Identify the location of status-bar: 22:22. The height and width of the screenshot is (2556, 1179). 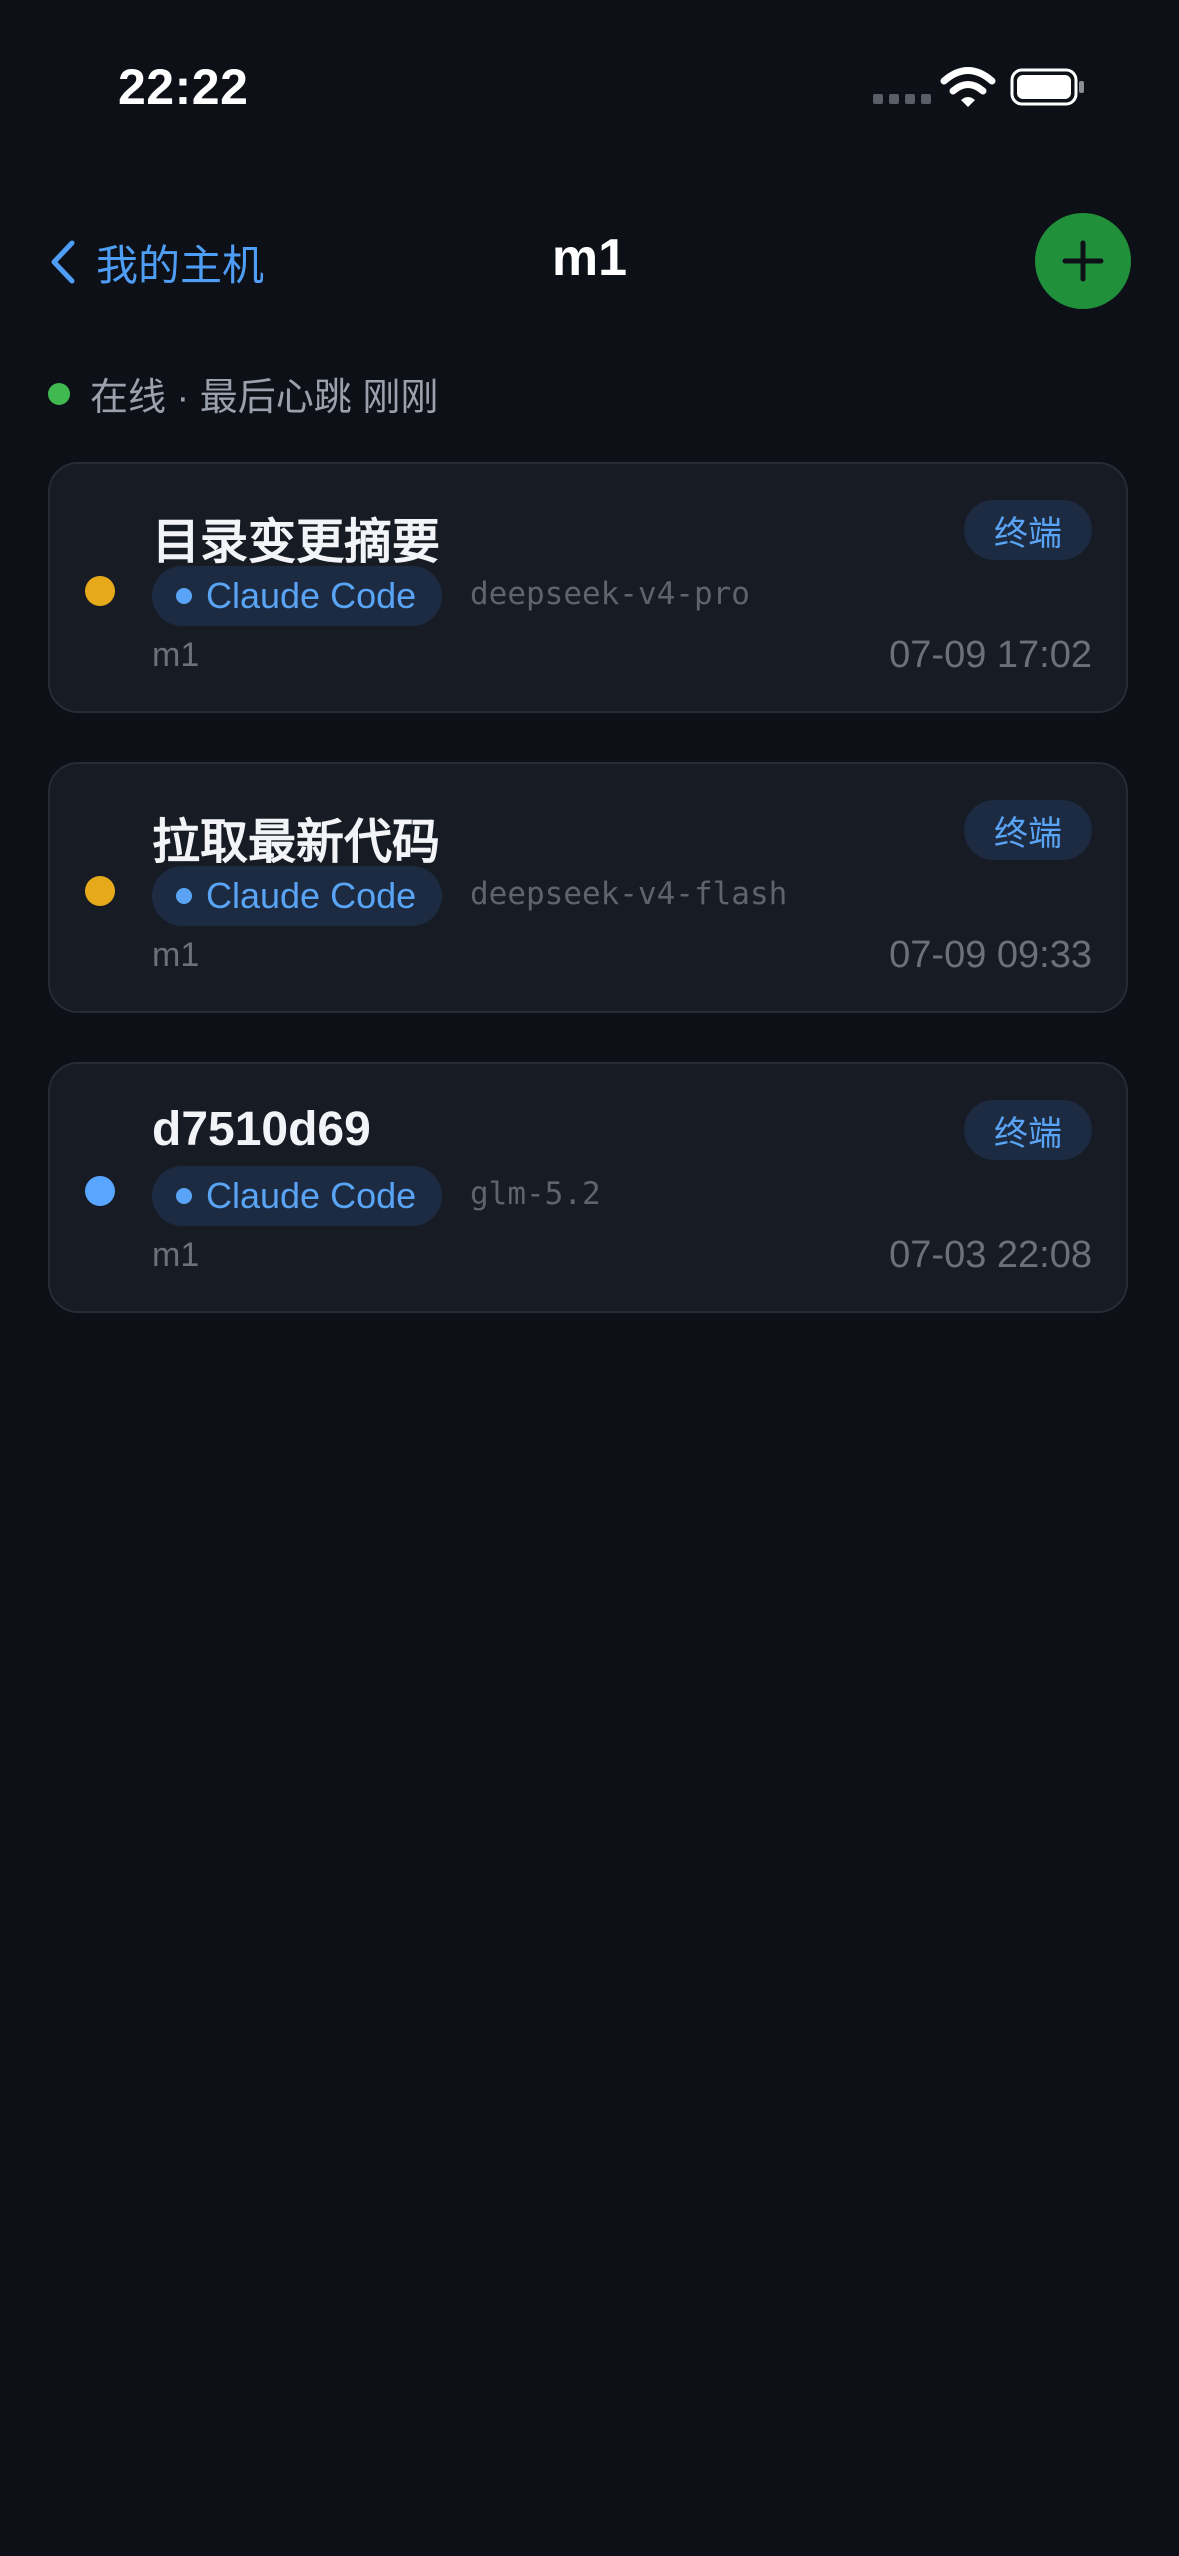
(589, 85).